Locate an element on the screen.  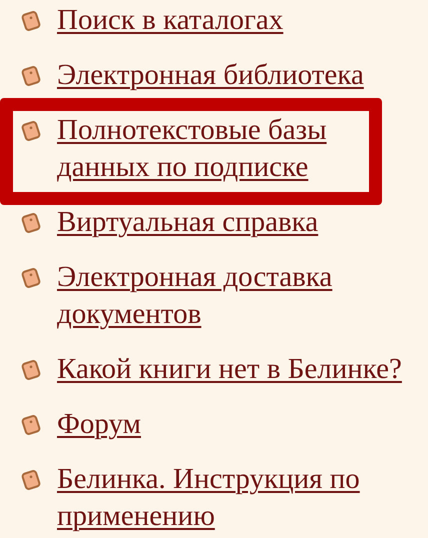
menu-link: Полнотекстовые базы данных по подписке is located at coordinates (232, 149).